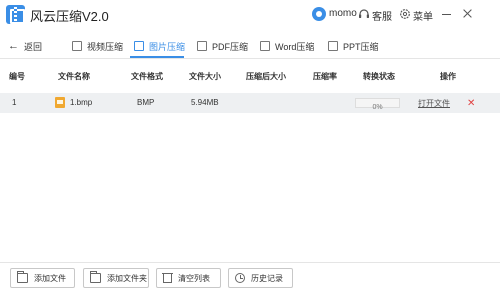 The width and height of the screenshot is (500, 292). I want to click on header-file-name: 文件名称, so click(74, 76).